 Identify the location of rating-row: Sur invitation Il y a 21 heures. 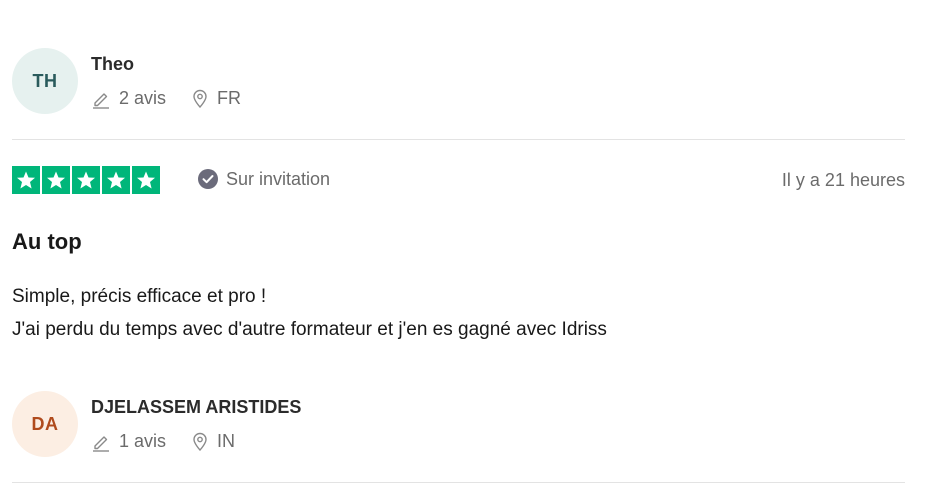
(458, 181).